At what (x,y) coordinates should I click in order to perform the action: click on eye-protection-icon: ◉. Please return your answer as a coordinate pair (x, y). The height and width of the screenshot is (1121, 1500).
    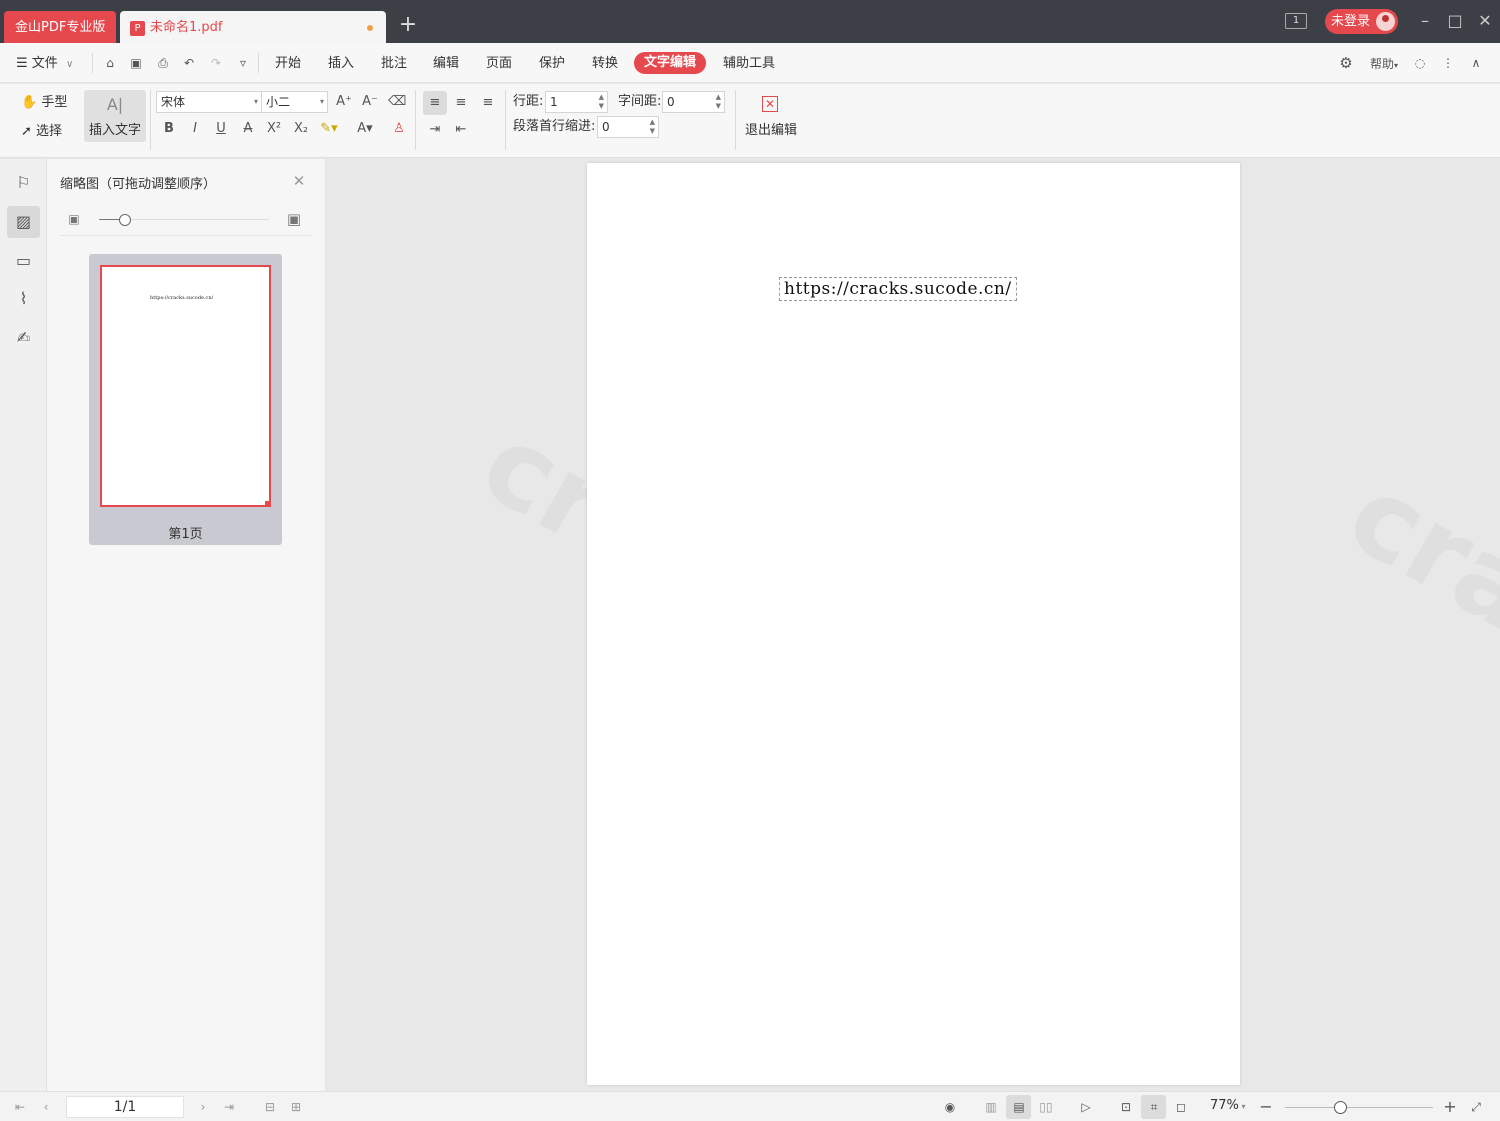
    Looking at the image, I should click on (950, 1107).